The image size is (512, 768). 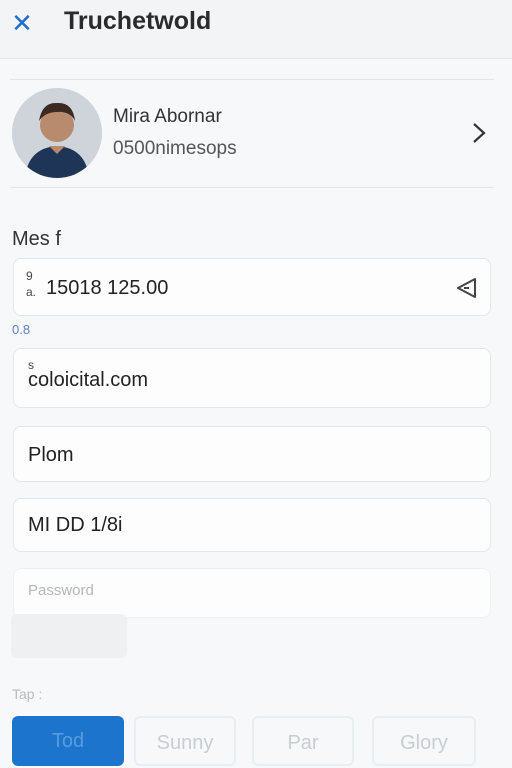 I want to click on chevron-right-icon, so click(x=479, y=133).